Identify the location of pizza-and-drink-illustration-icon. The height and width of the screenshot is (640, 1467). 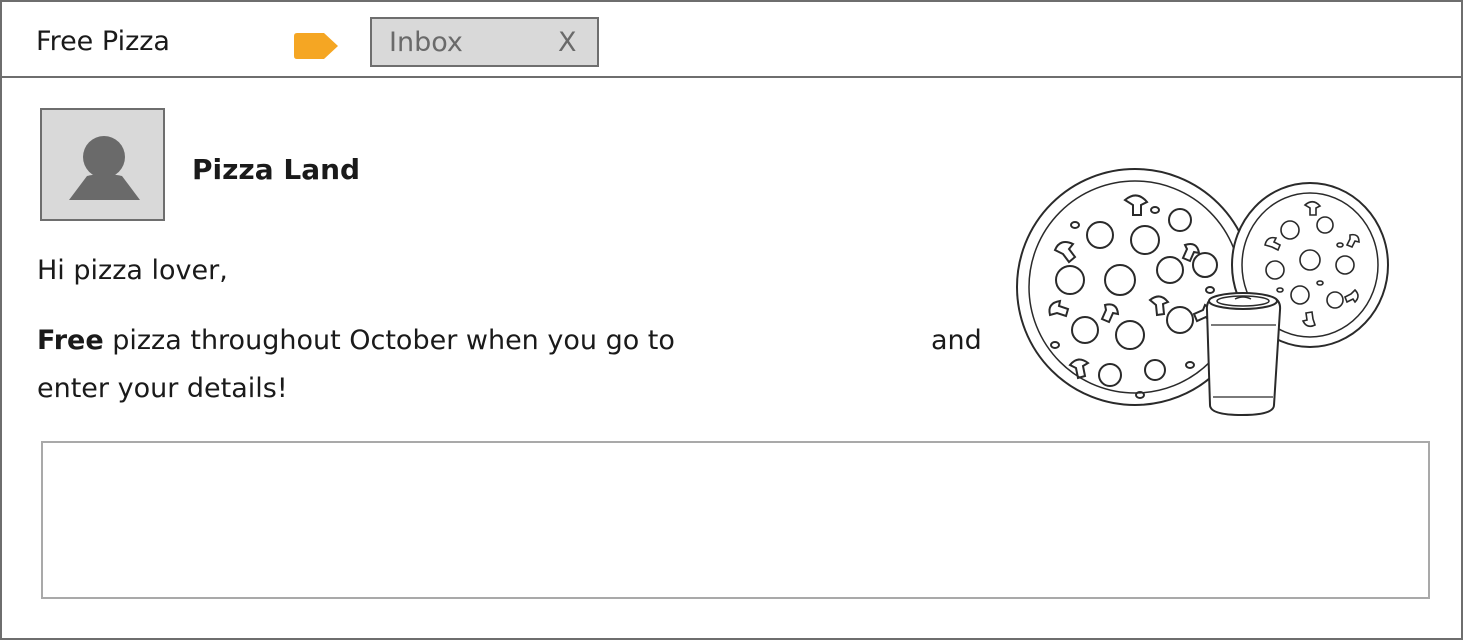
(1202, 292).